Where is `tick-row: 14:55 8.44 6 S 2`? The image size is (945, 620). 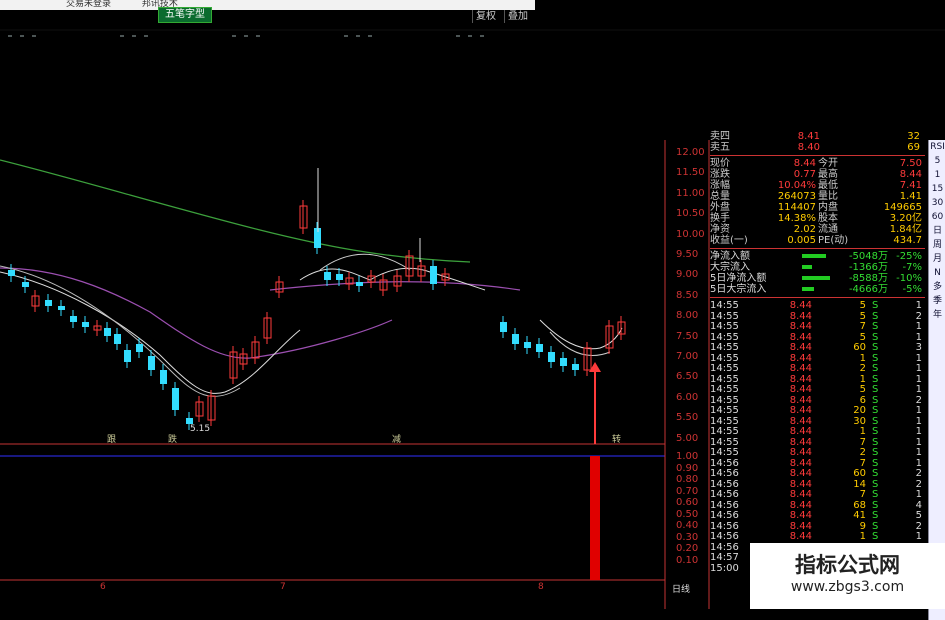
tick-row: 14:55 8.44 6 S 2 is located at coordinates (817, 400).